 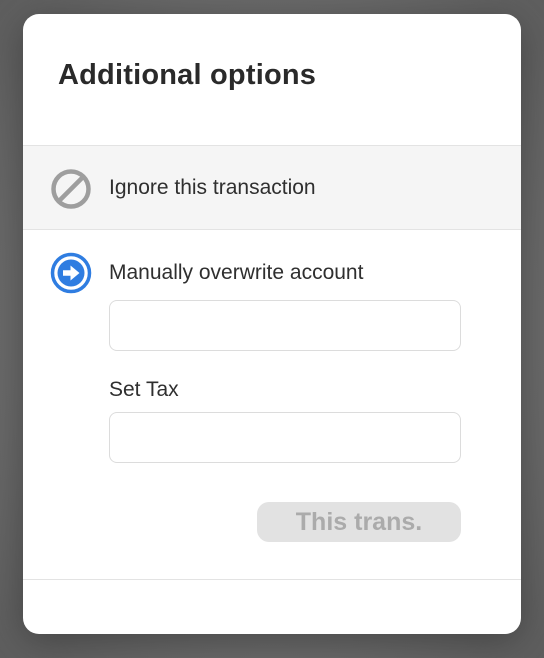 I want to click on arrow-right-circle-icon, so click(x=71, y=273).